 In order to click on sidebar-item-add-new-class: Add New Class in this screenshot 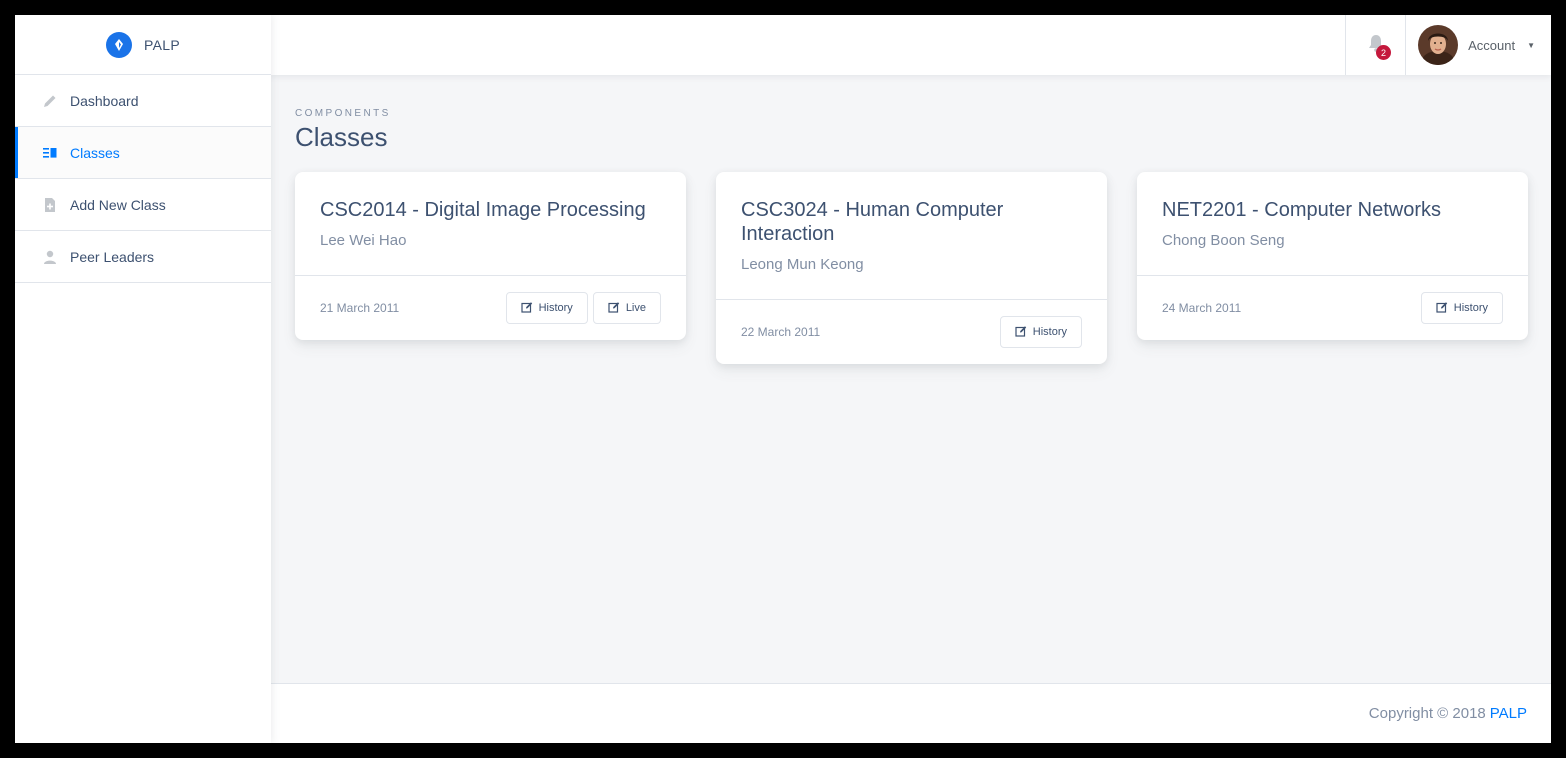, I will do `click(143, 205)`.